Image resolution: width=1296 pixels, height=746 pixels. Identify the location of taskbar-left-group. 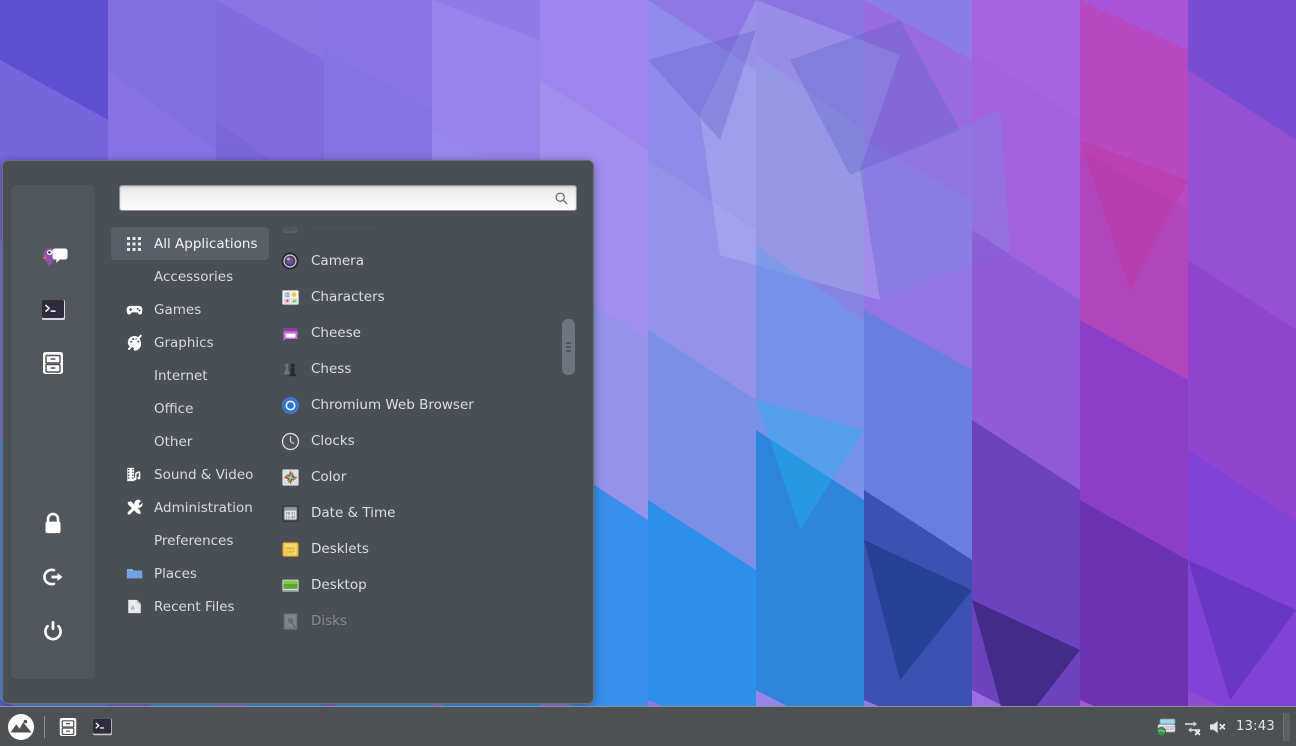
(59, 727).